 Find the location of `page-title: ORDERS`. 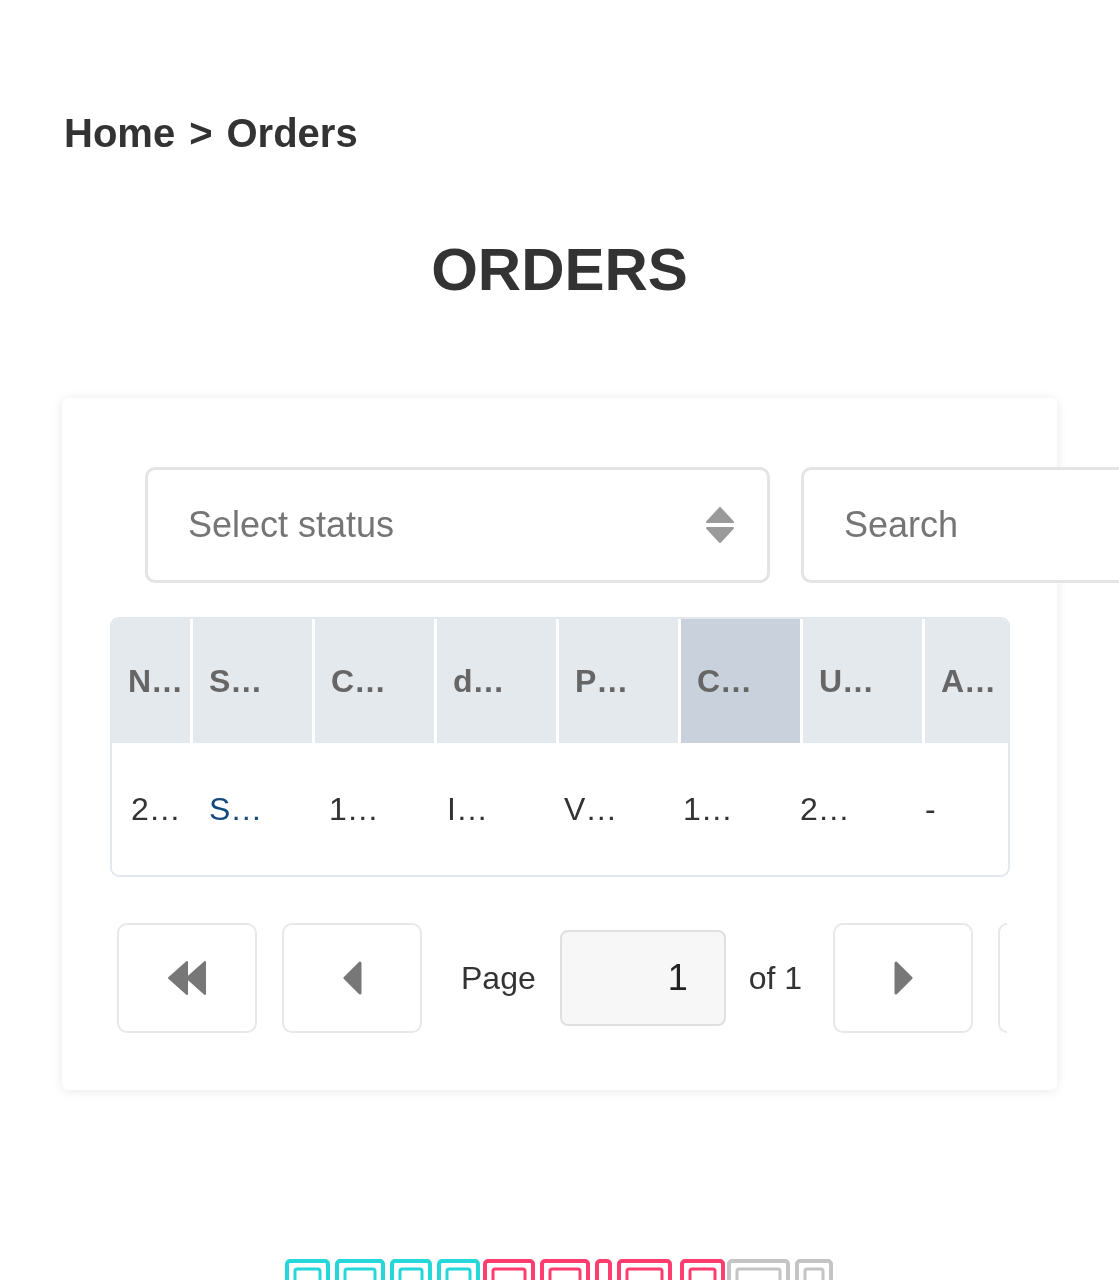

page-title: ORDERS is located at coordinates (559, 270).